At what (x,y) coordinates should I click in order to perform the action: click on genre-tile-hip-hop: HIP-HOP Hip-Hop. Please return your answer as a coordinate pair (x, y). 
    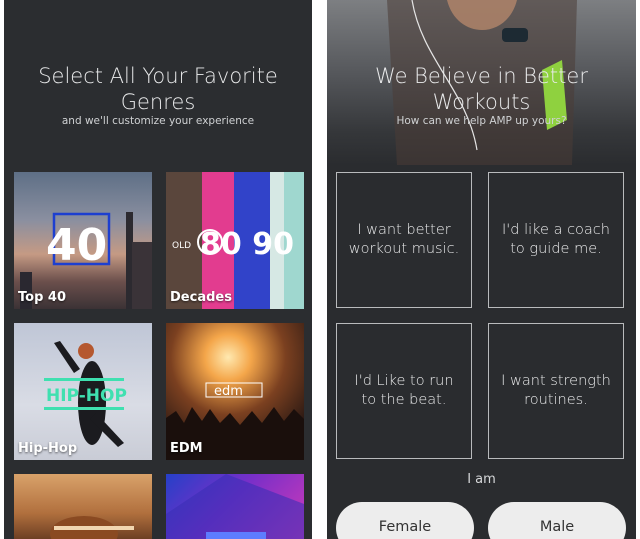
    Looking at the image, I should click on (83, 391).